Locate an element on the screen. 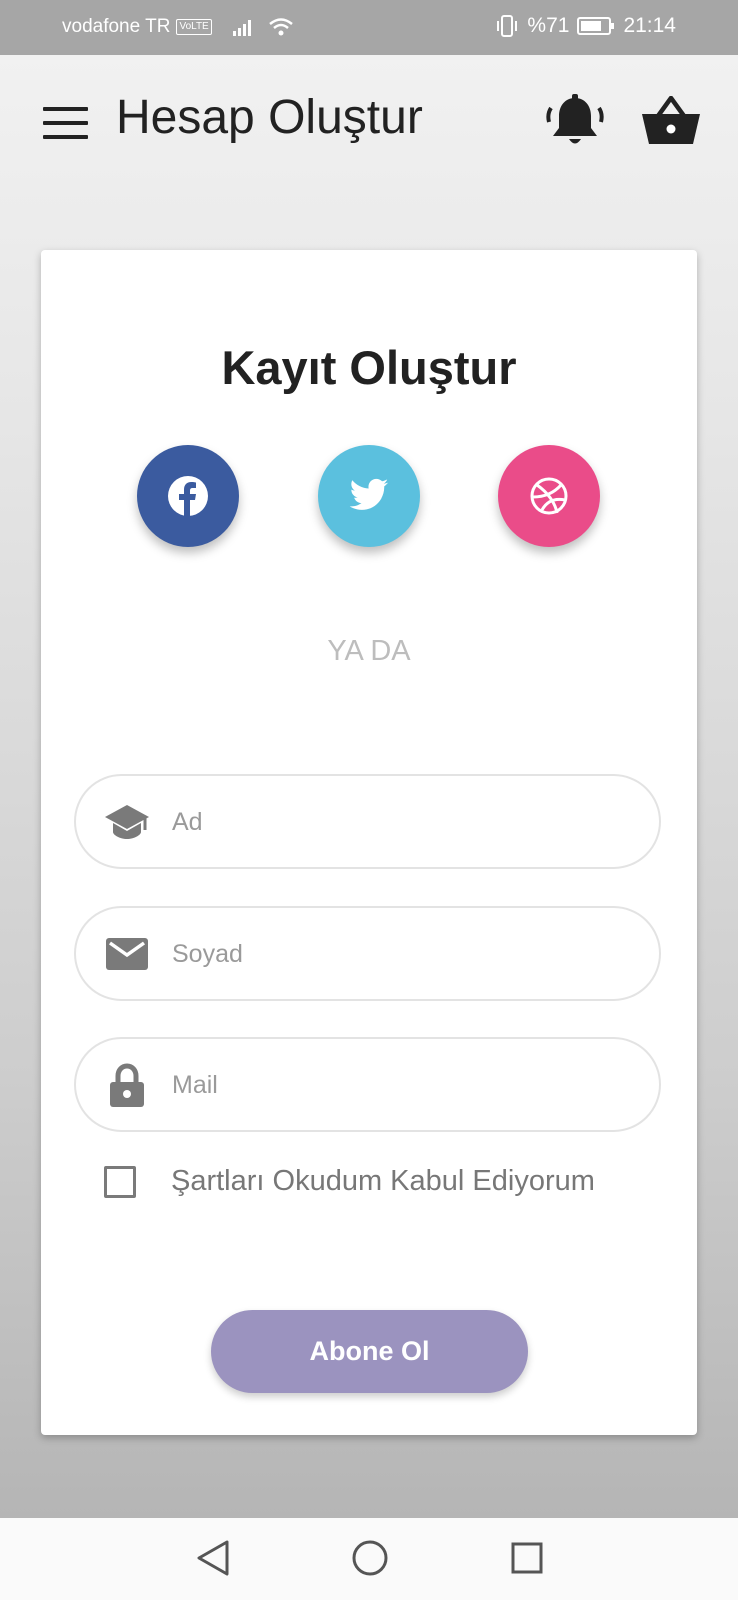  terms-checkbox is located at coordinates (120, 1181).